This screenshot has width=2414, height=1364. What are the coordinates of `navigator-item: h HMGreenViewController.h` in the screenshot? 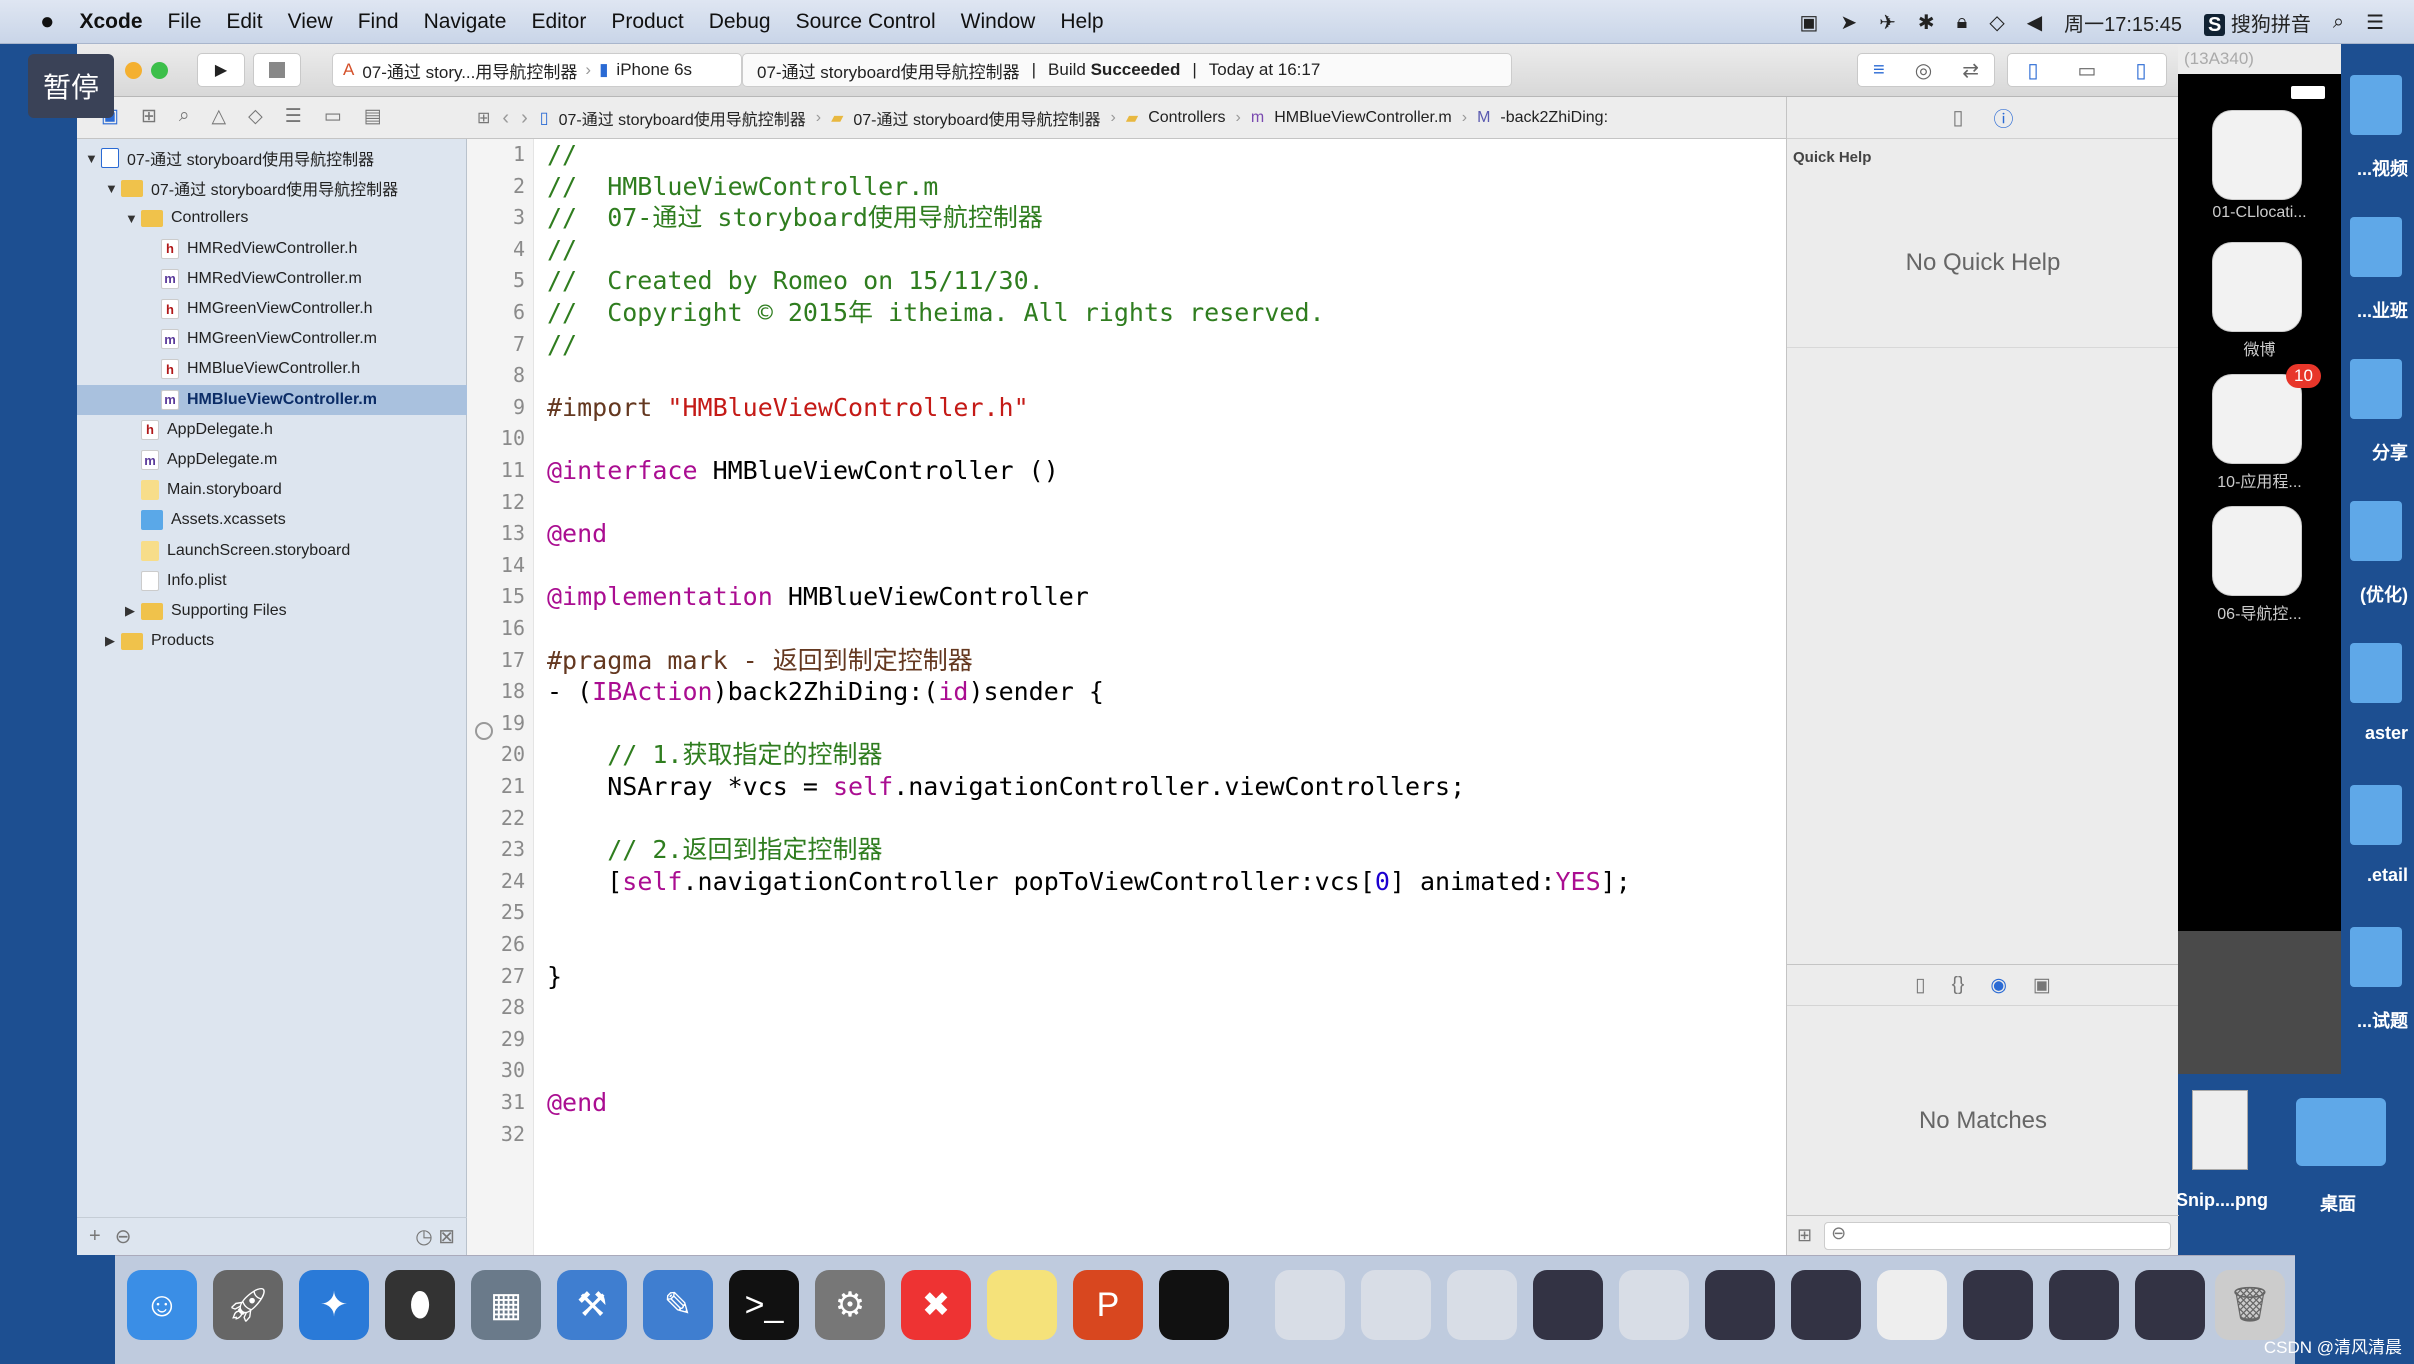 It's located at (272, 309).